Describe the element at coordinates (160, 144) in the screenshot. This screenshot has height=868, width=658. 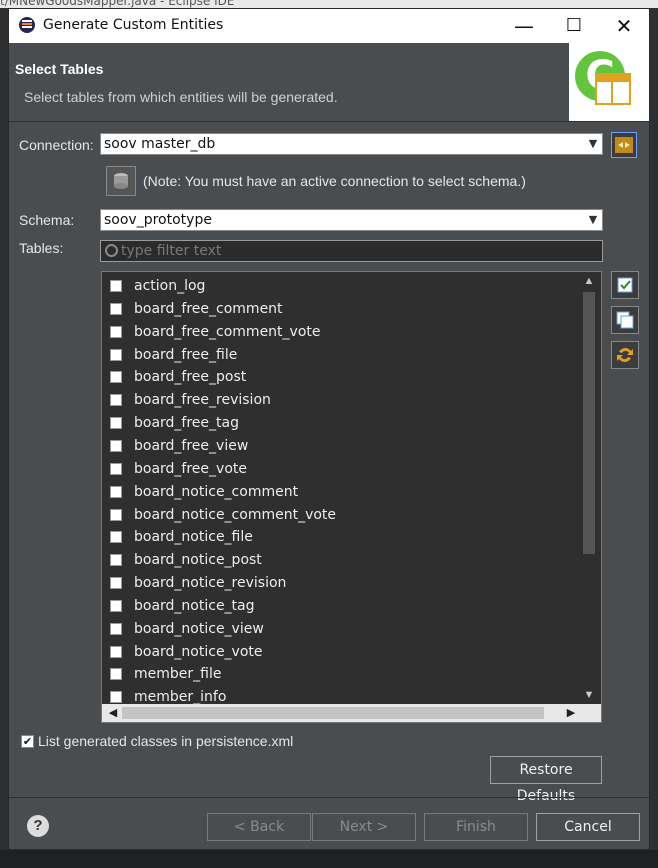
I see `connection-value: soov master_db` at that location.